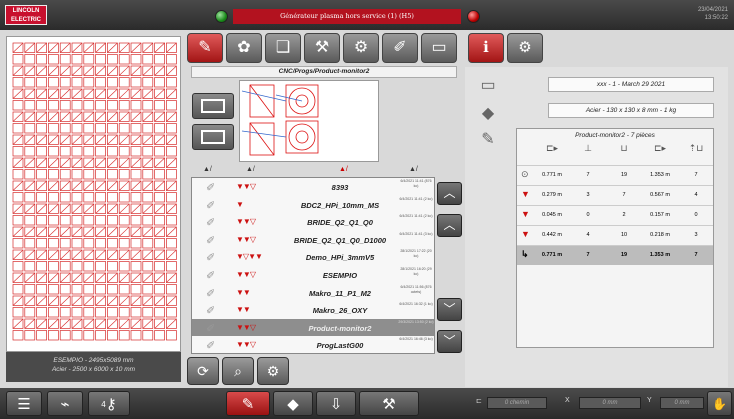 Image resolution: width=734 pixels, height=419 pixels. What do you see at coordinates (205, 48) in the screenshot?
I see `folder-icon: ✎` at bounding box center [205, 48].